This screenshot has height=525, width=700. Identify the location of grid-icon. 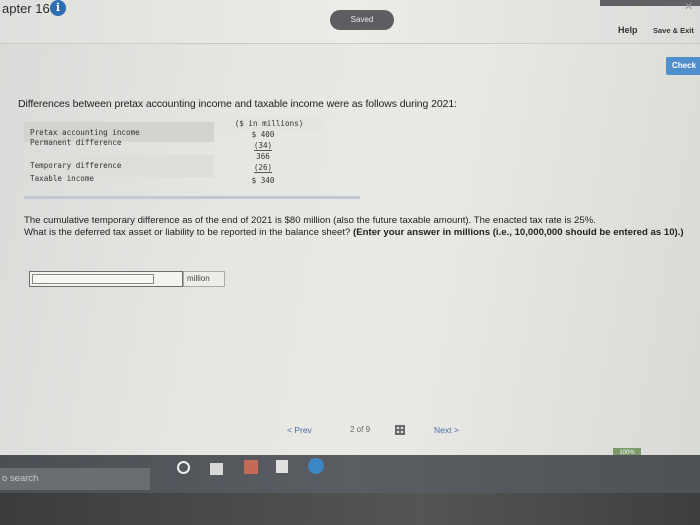
(400, 430).